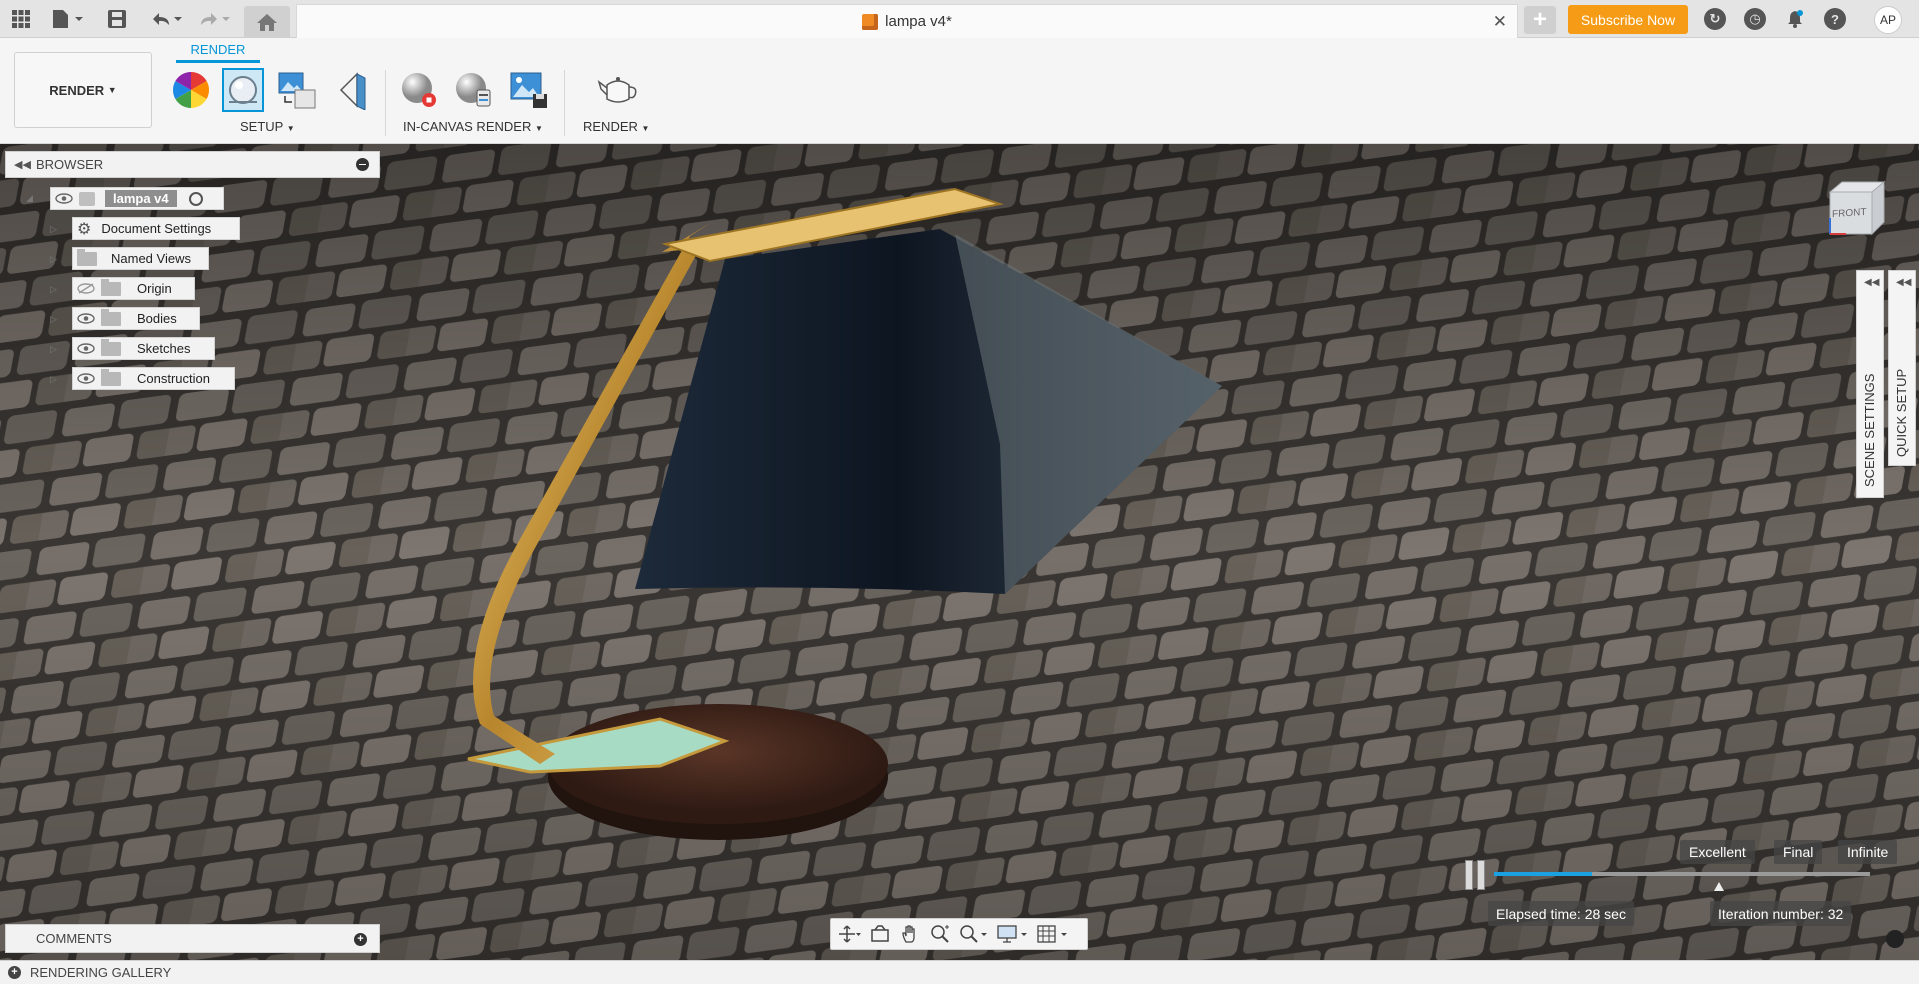  Describe the element at coordinates (1868, 852) in the screenshot. I see `quality-infinite: Infinite` at that location.